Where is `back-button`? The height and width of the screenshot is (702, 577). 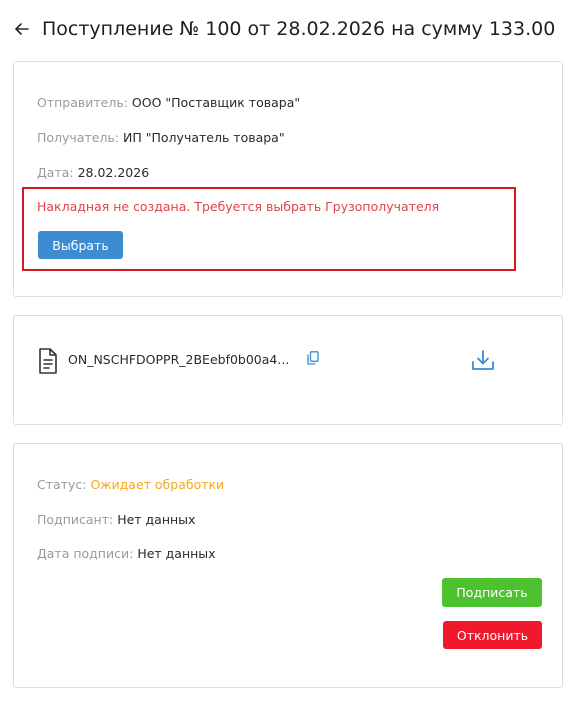 back-button is located at coordinates (22, 29).